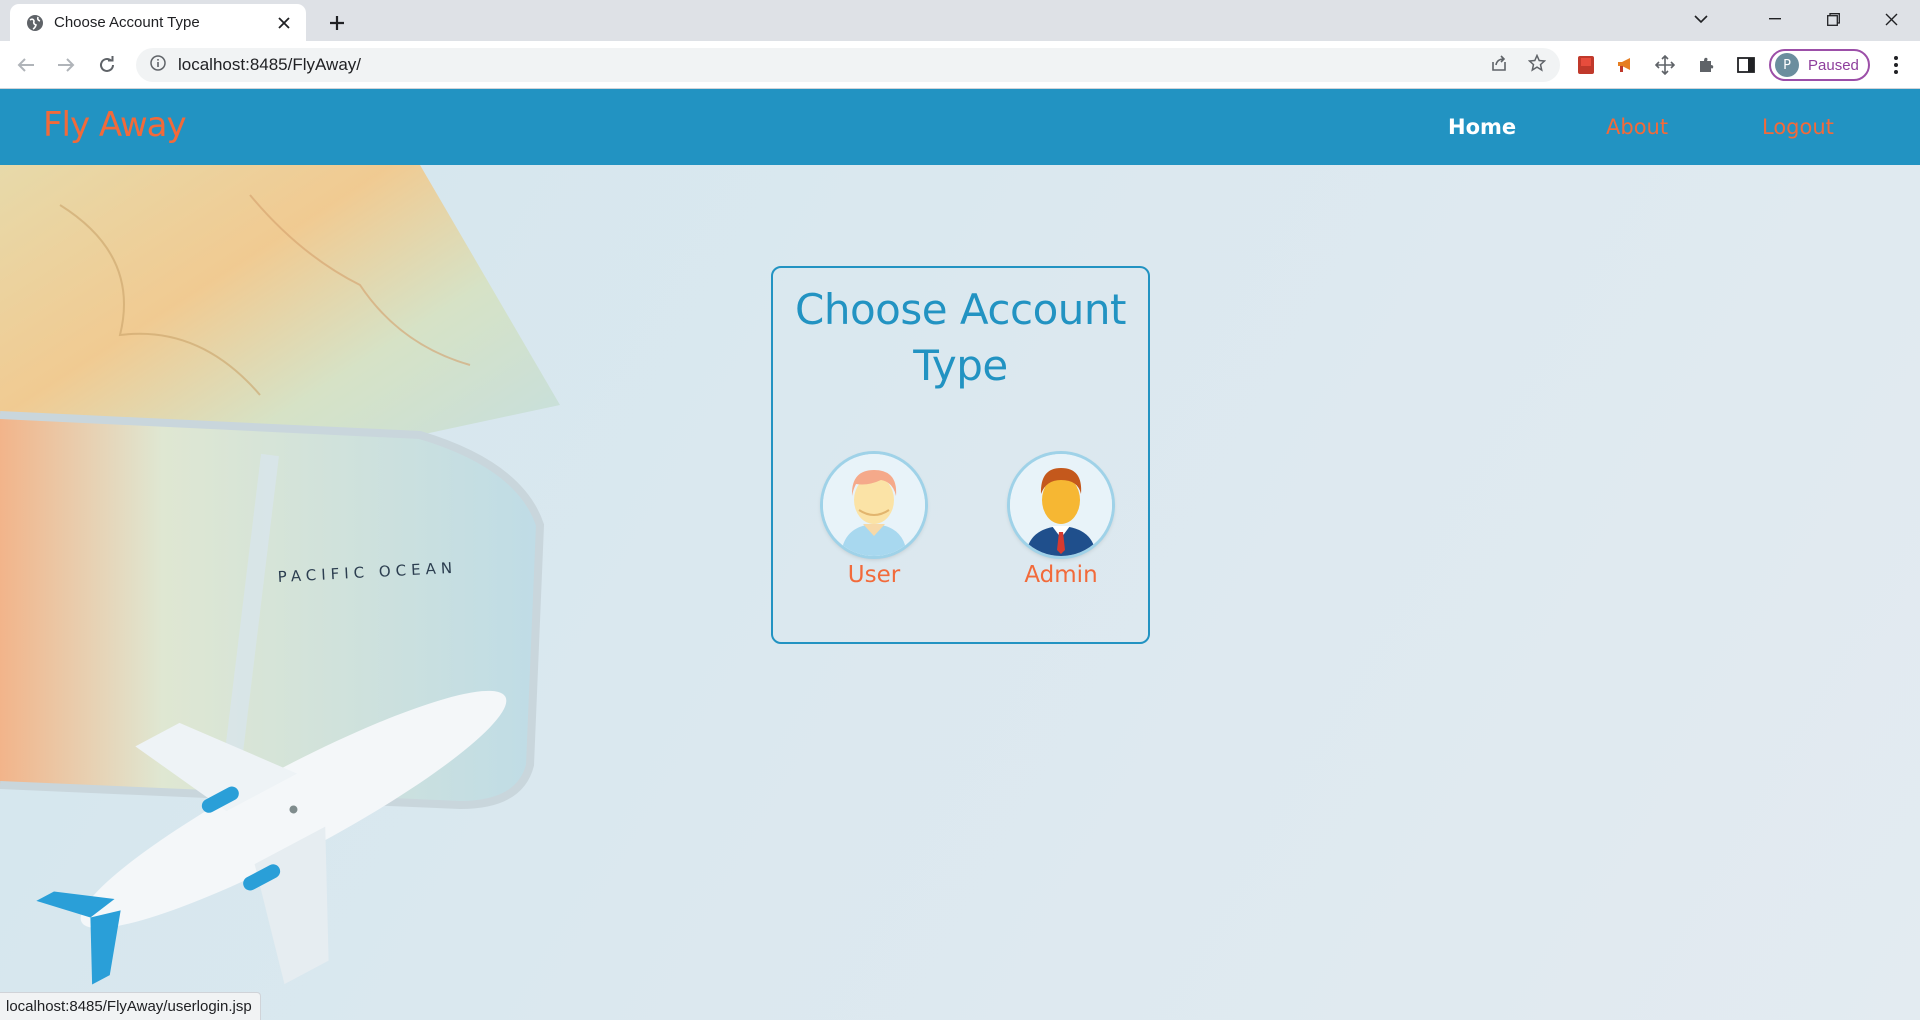 This screenshot has height=1020, width=1920. What do you see at coordinates (960, 127) in the screenshot?
I see `site-header: Fly Away Home About Logout` at bounding box center [960, 127].